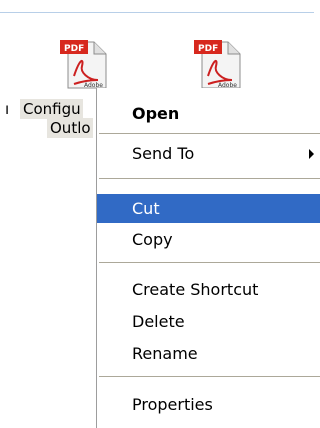  Describe the element at coordinates (165, 353) in the screenshot. I see `menu-item-label: Rename` at that location.